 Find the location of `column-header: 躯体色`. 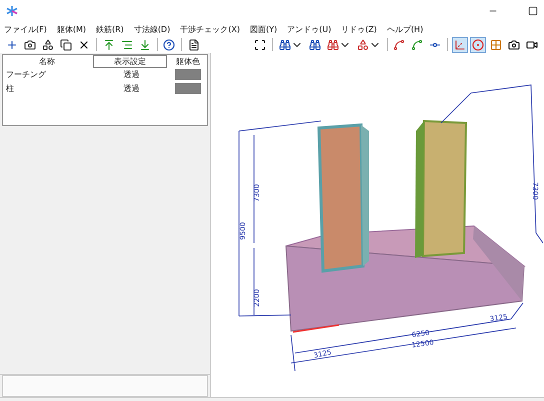

column-header: 躯体色 is located at coordinates (188, 61).